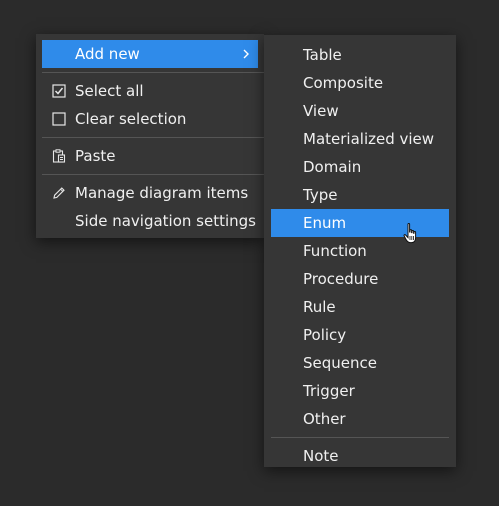 The image size is (499, 506). Describe the element at coordinates (131, 119) in the screenshot. I see `menu-item-label: Clear selection` at that location.